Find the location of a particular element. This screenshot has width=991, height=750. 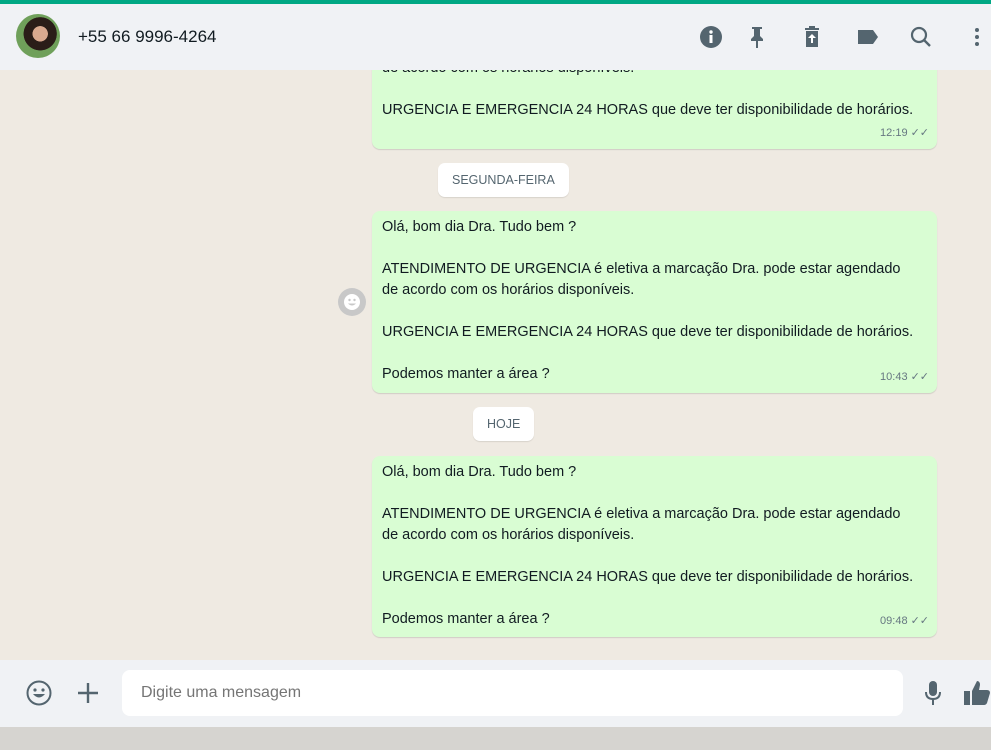

avatar is located at coordinates (38, 36).